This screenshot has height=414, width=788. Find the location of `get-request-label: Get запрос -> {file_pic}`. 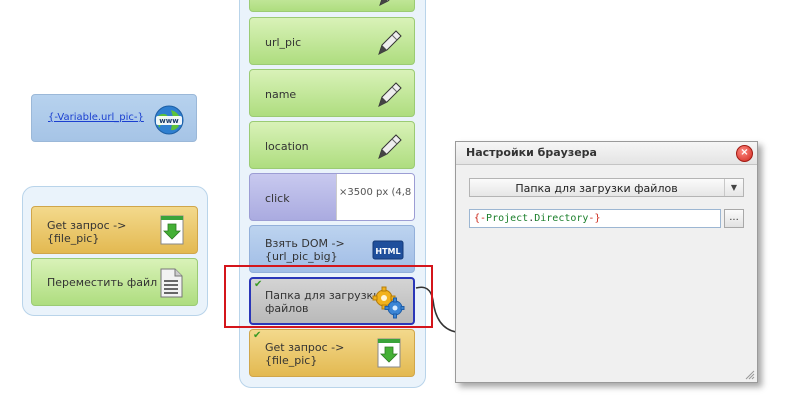

get-request-label: Get запрос -> {file_pic} is located at coordinates (87, 232).